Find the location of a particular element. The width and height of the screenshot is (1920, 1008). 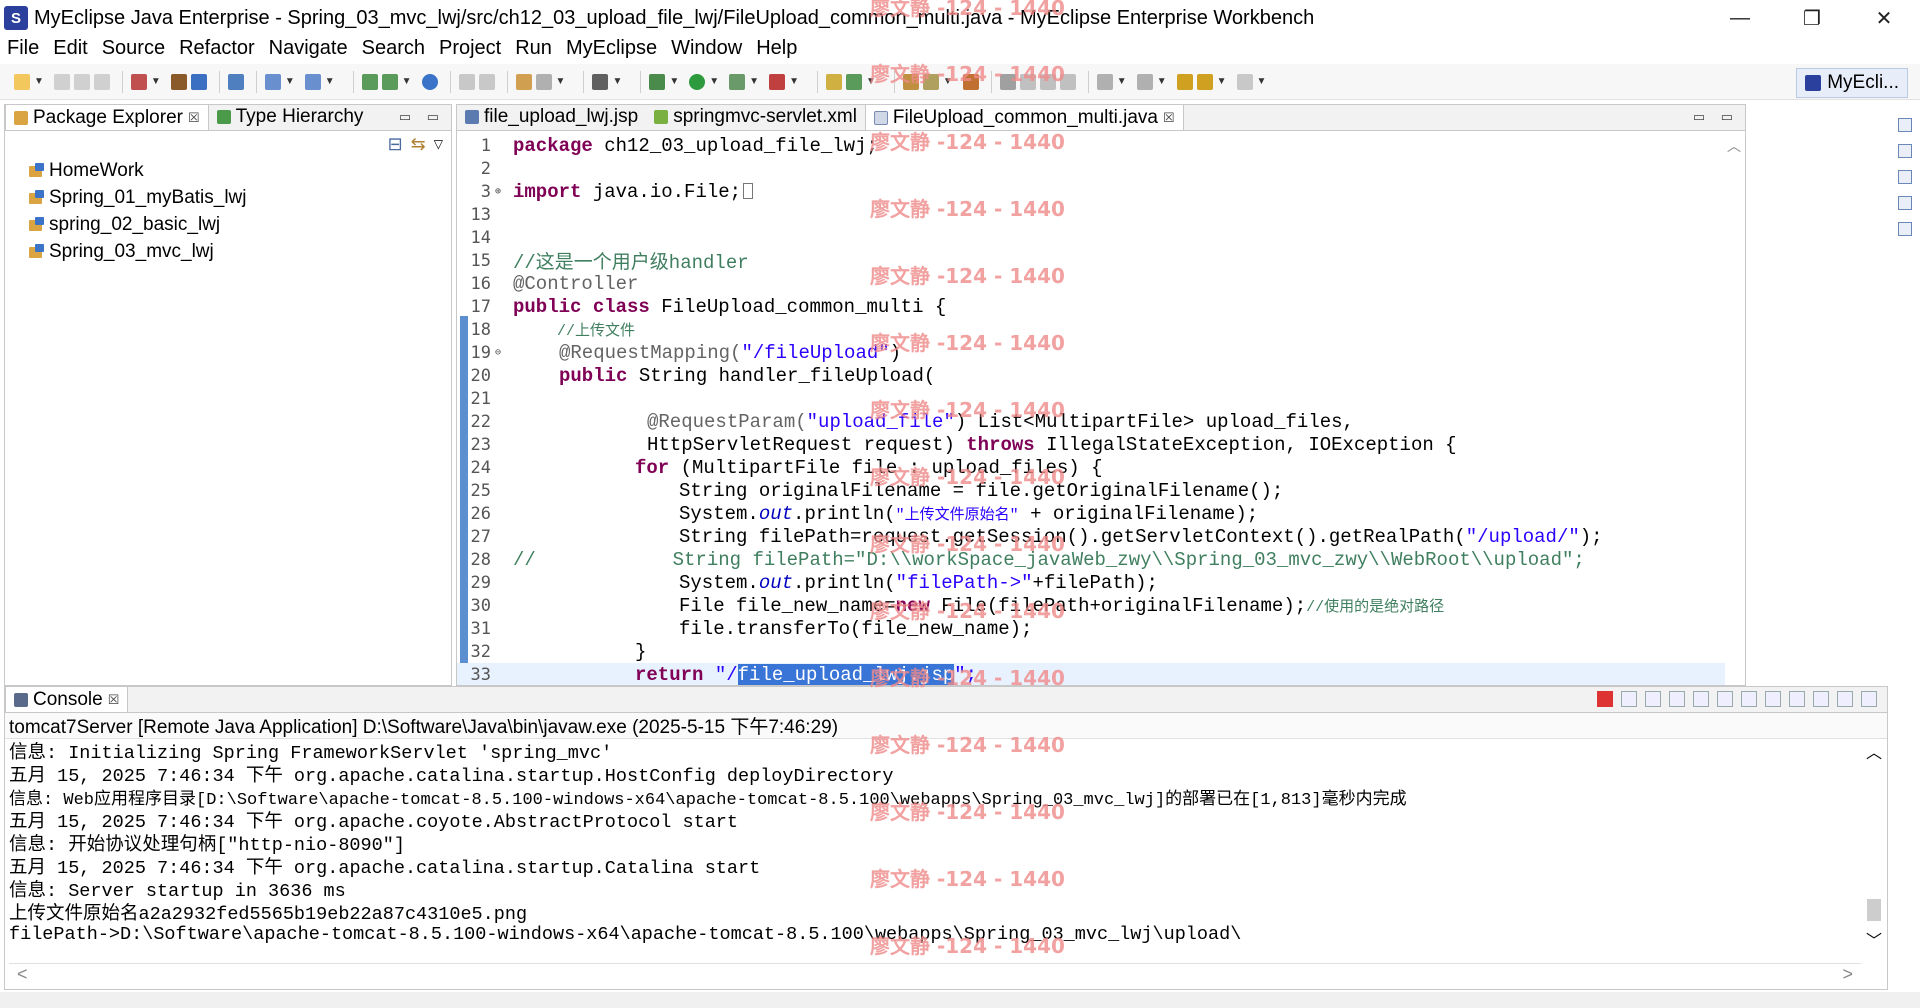

back-icon is located at coordinates (1204, 81).